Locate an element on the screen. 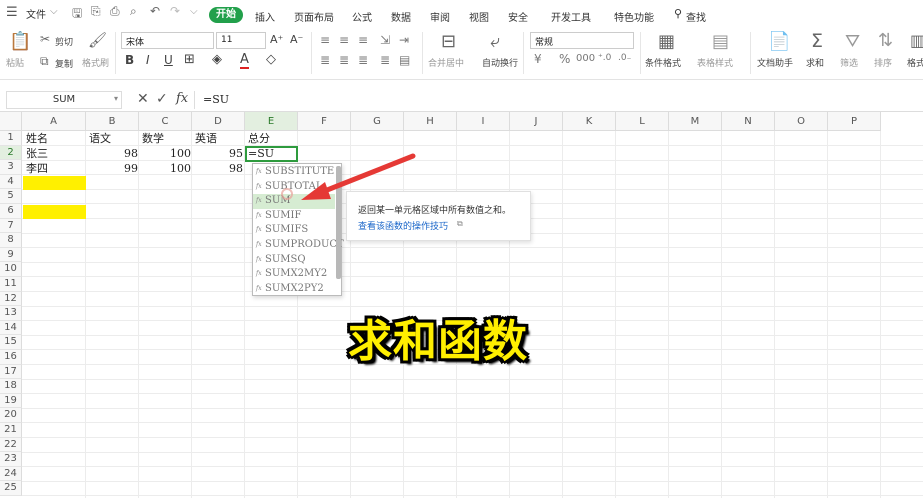 This screenshot has height=498, width=923. tab-review: 审阅 is located at coordinates (440, 16).